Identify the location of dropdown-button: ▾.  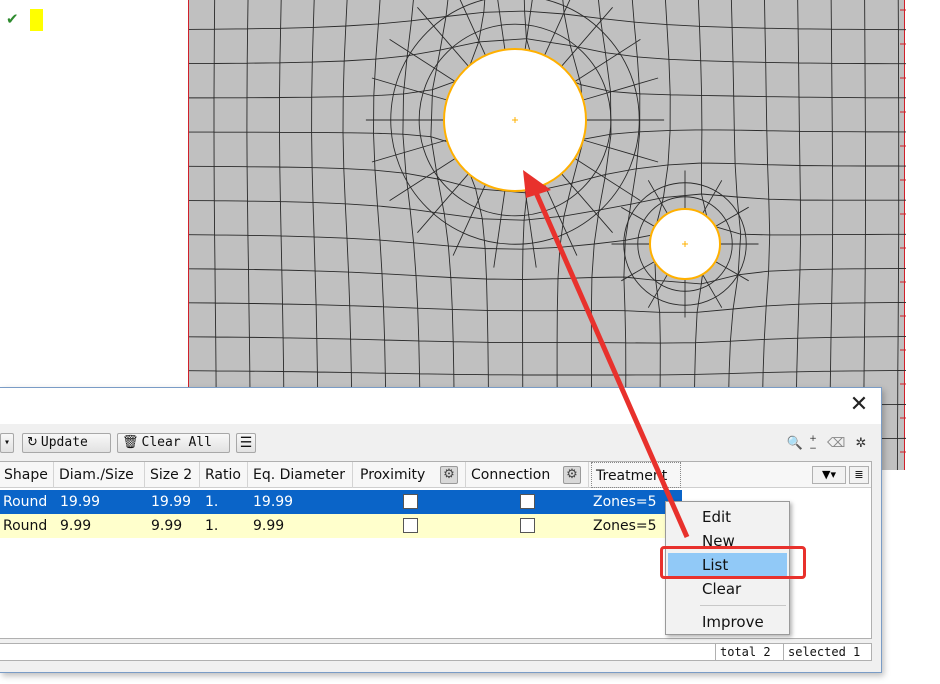
(7, 443).